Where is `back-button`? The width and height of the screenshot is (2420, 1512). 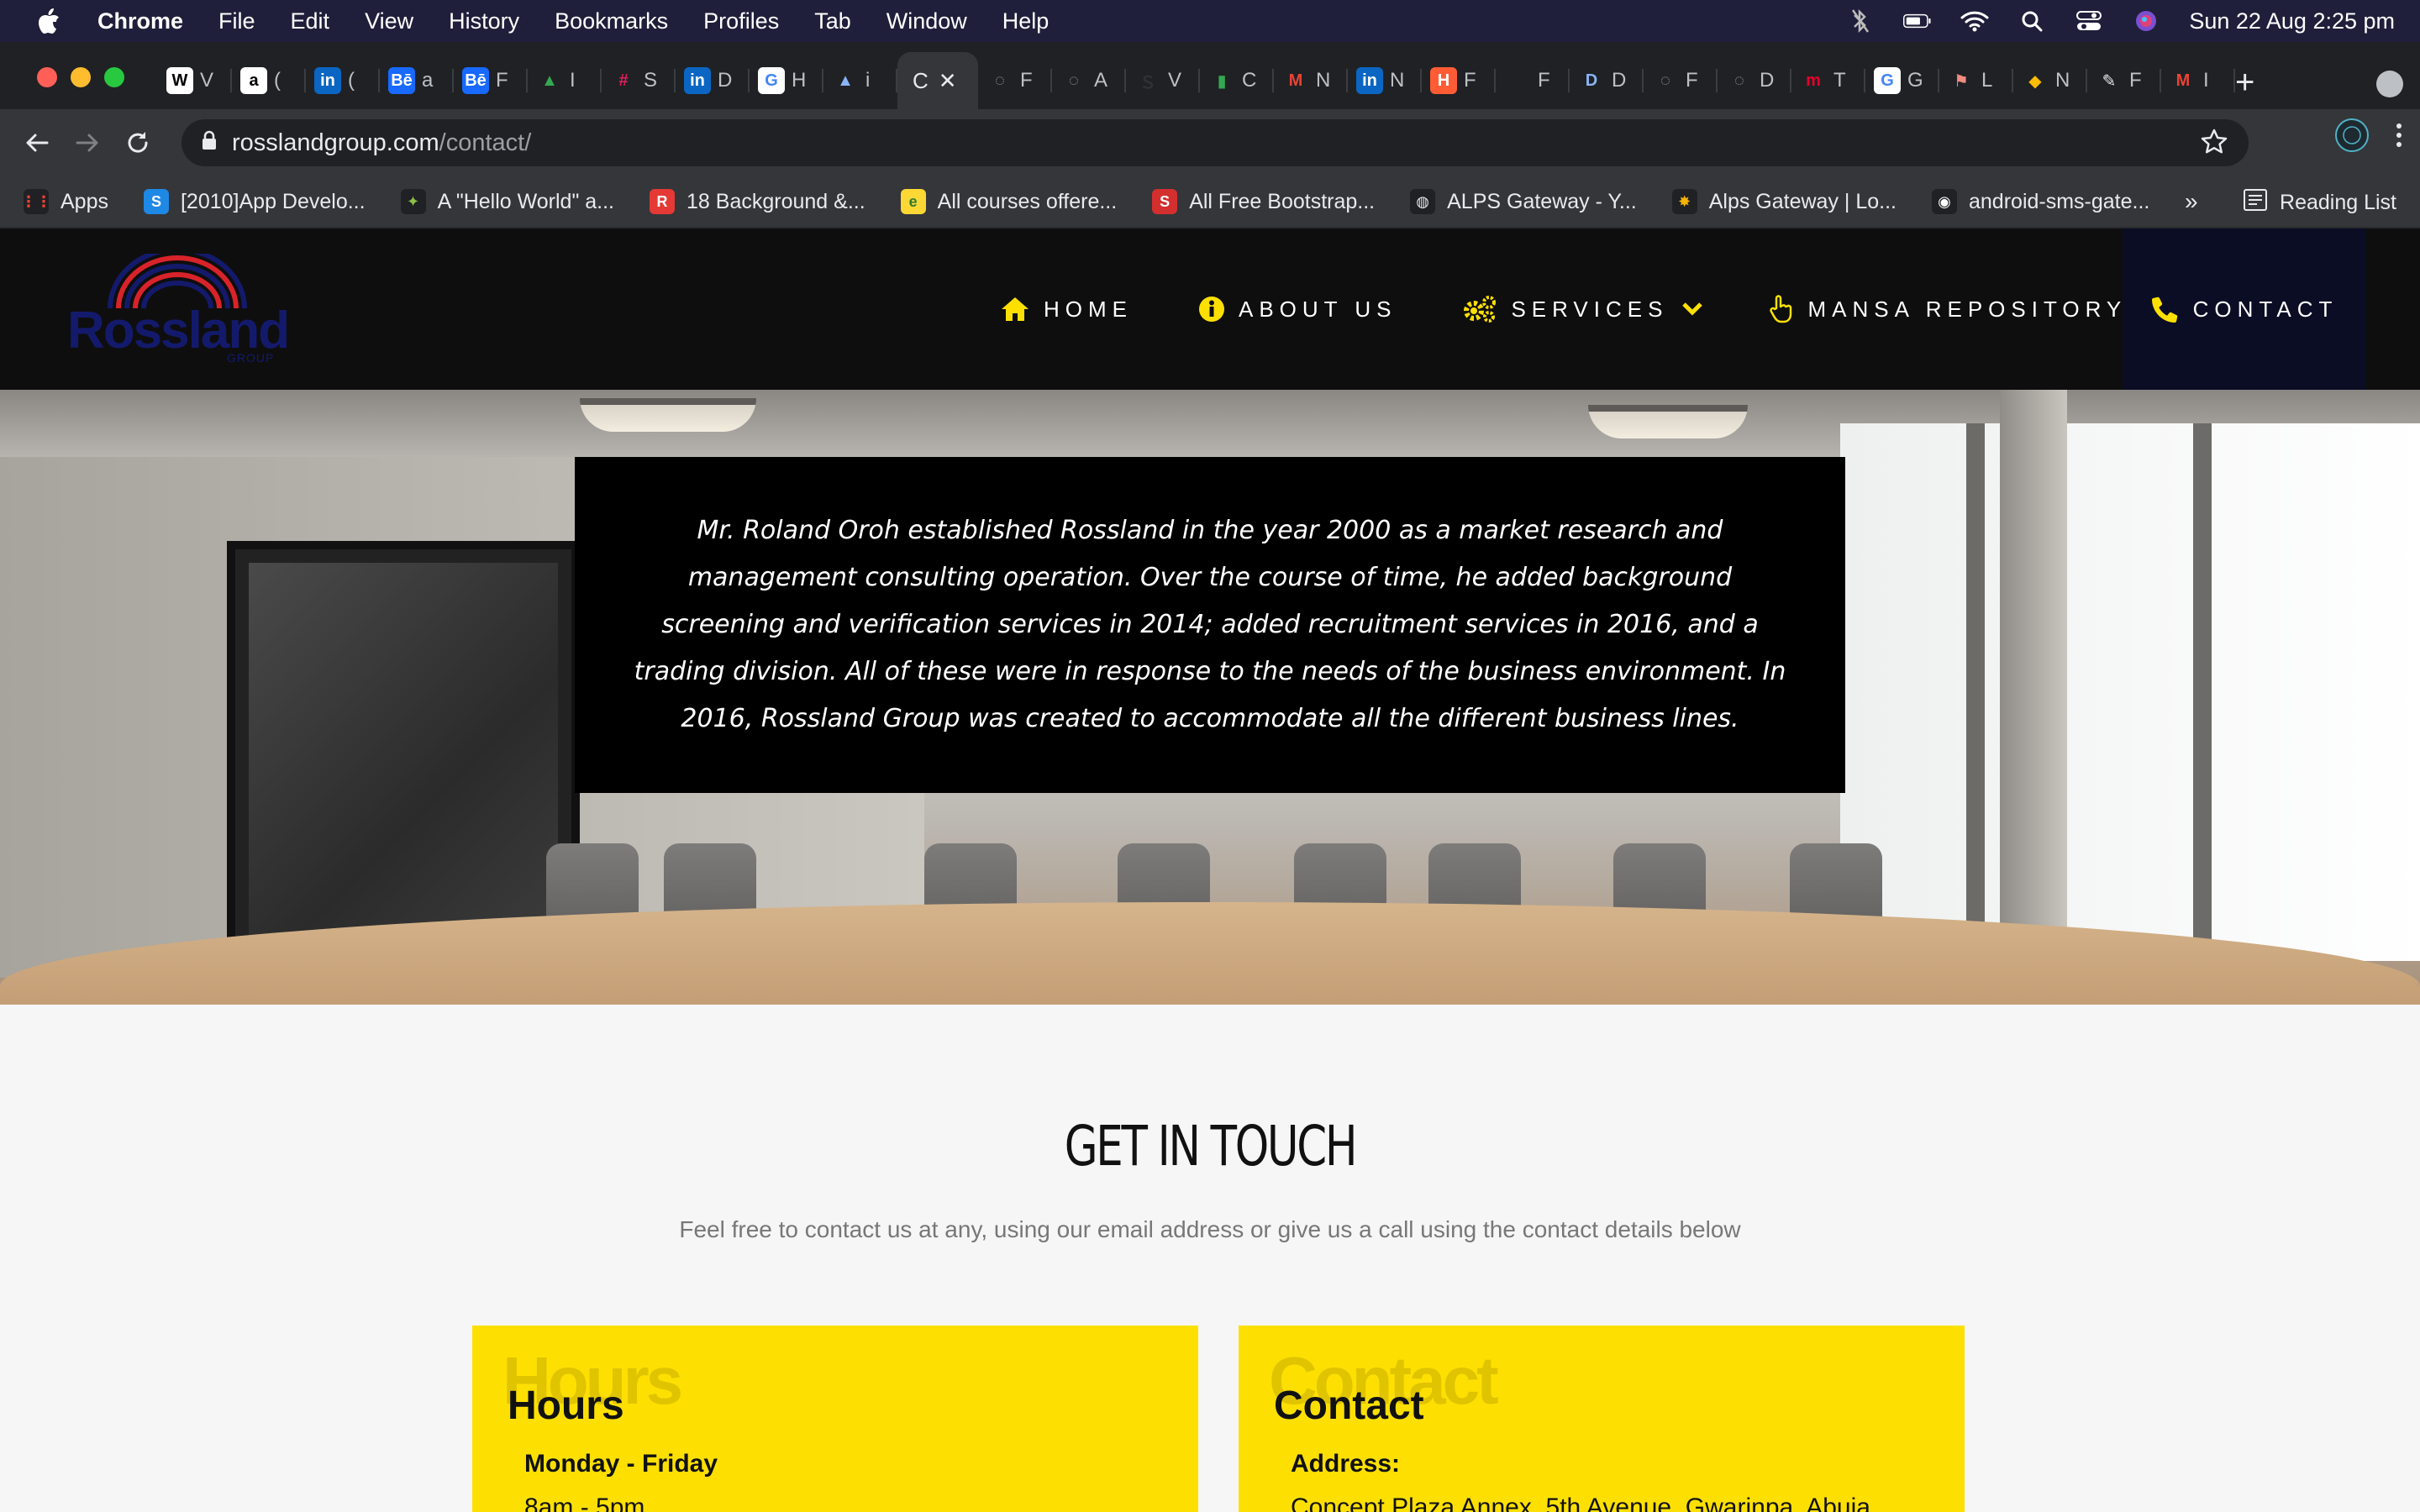 back-button is located at coordinates (37, 143).